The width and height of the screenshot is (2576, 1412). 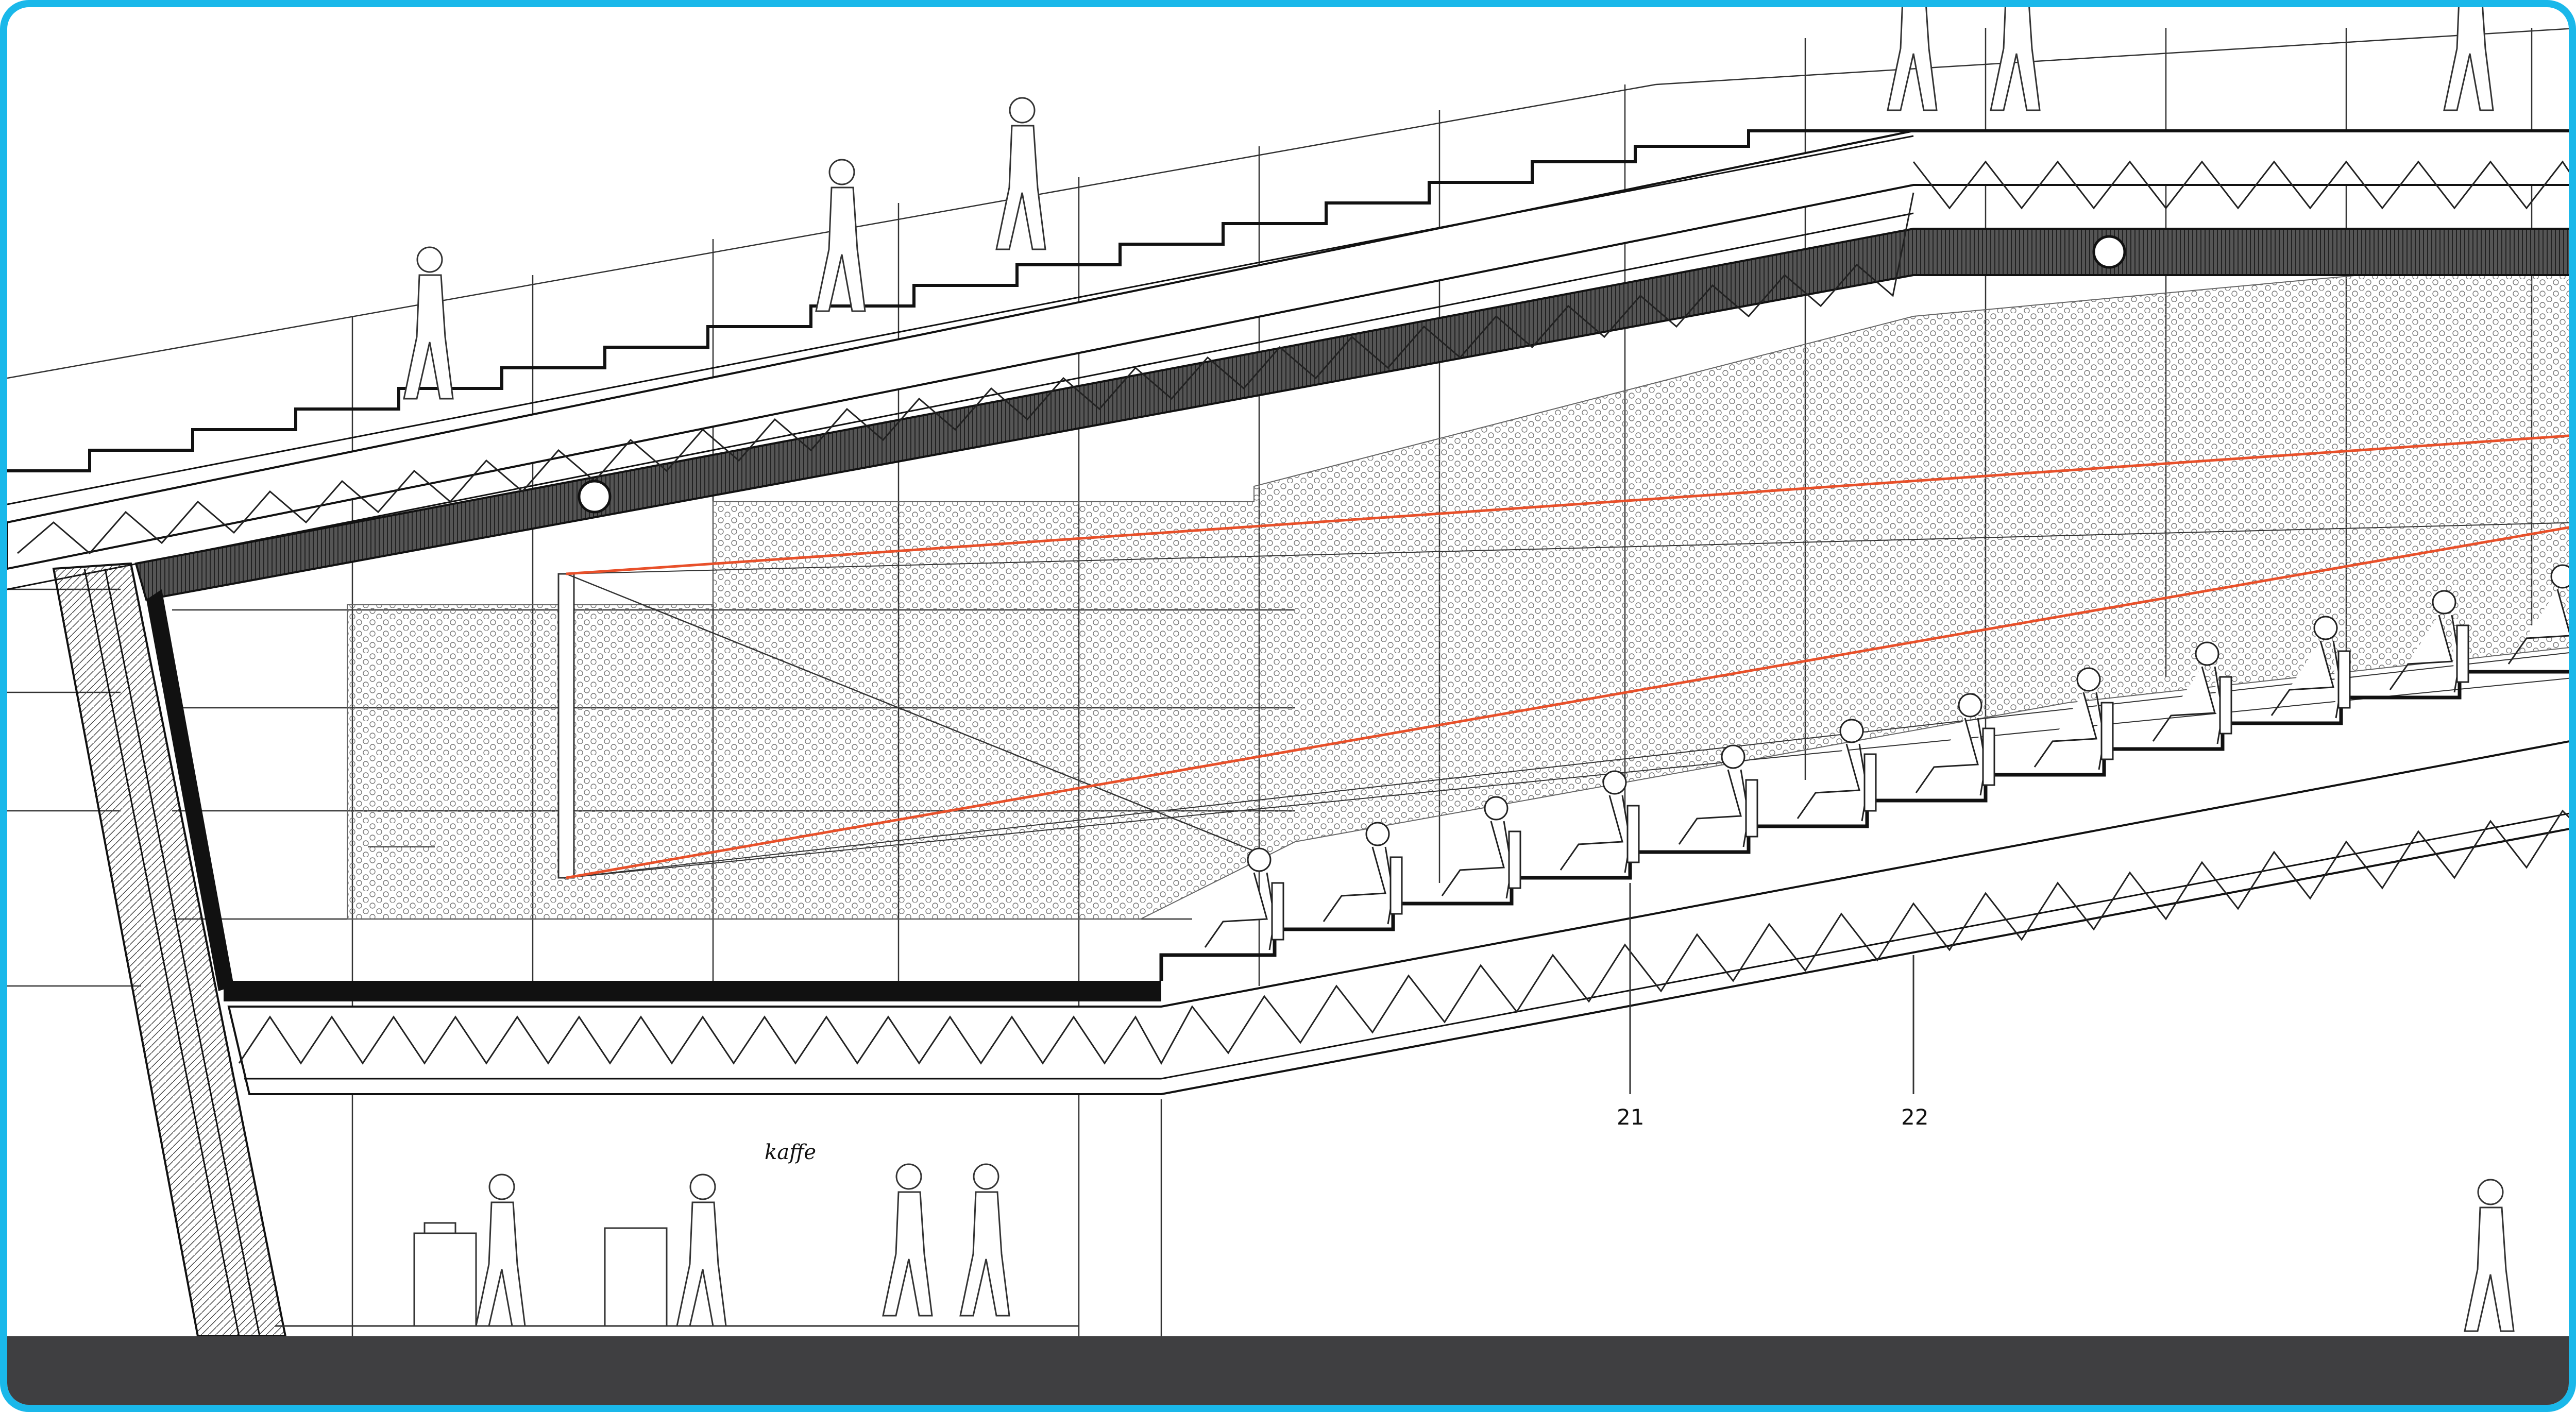 What do you see at coordinates (169, 949) in the screenshot?
I see `slanted-column` at bounding box center [169, 949].